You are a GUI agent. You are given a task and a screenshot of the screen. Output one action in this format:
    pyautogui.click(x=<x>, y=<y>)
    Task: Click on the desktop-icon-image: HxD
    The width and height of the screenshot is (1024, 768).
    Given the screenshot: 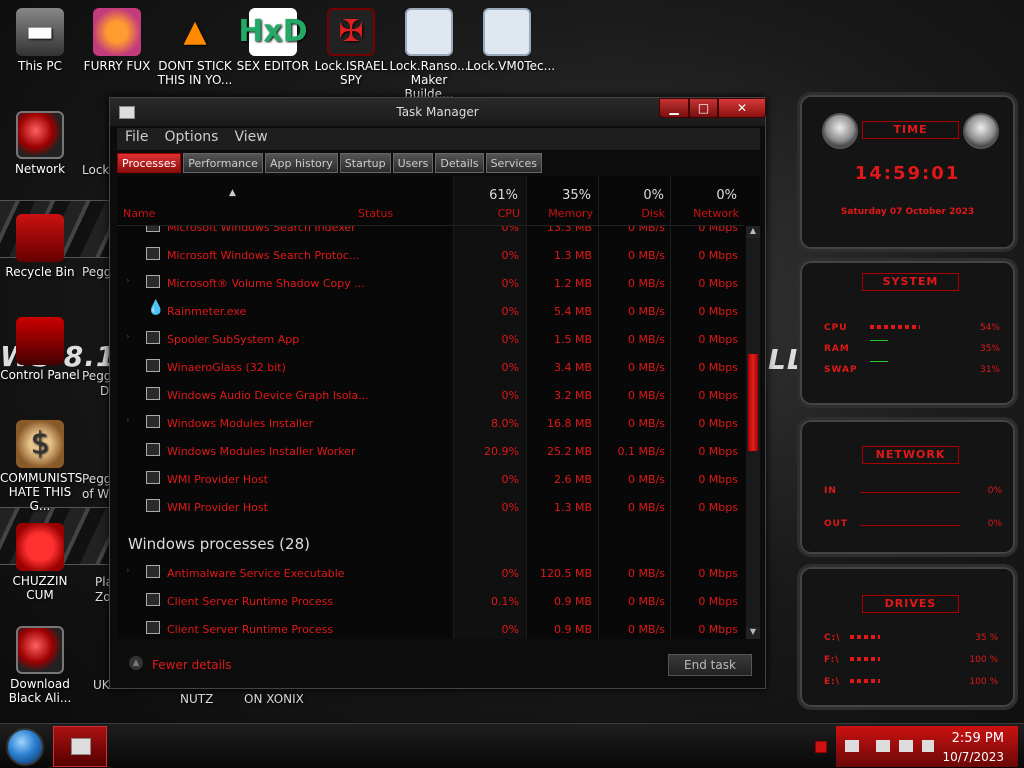 What is the action you would take?
    pyautogui.click(x=273, y=32)
    